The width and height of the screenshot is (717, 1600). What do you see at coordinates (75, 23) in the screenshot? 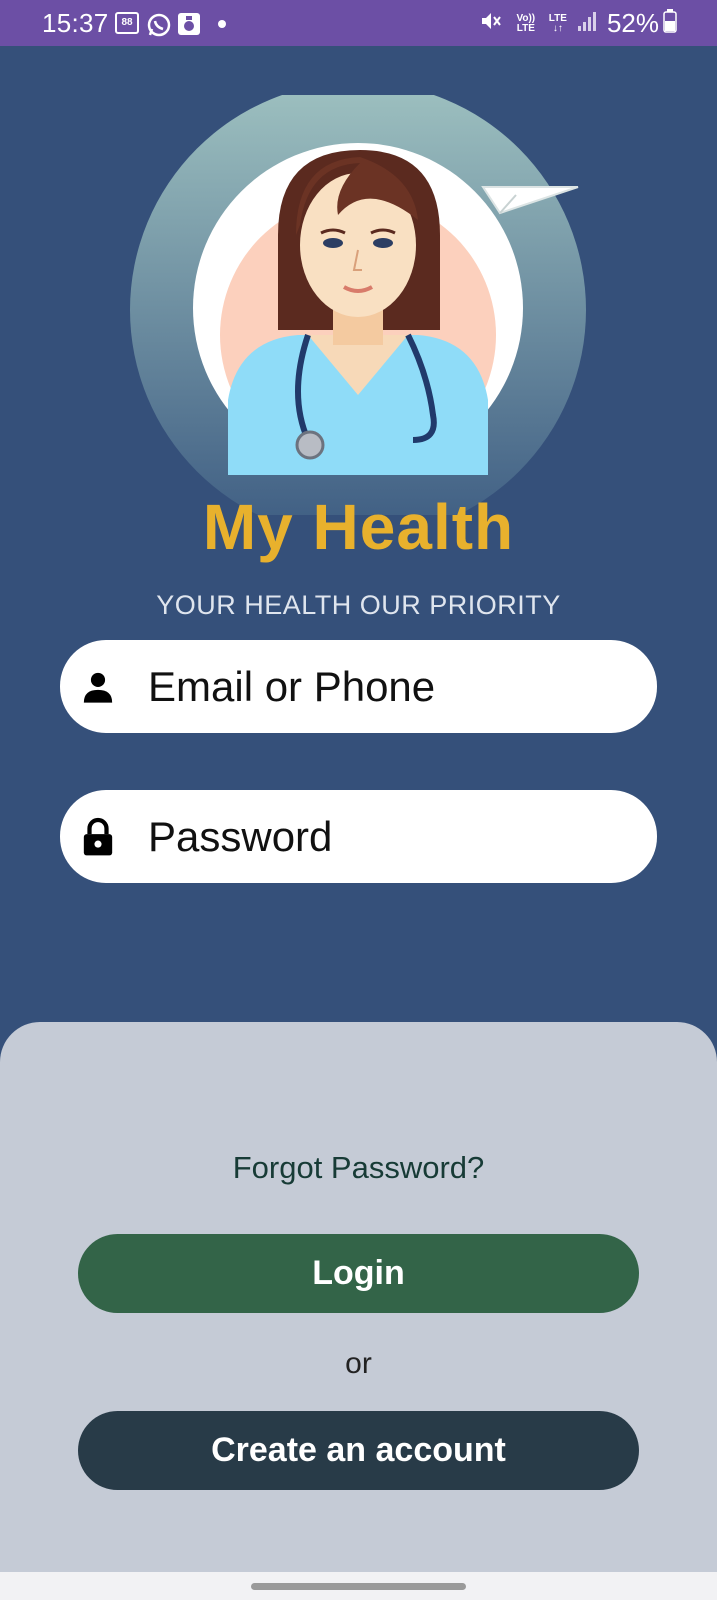
I see `status-time: 15:37` at bounding box center [75, 23].